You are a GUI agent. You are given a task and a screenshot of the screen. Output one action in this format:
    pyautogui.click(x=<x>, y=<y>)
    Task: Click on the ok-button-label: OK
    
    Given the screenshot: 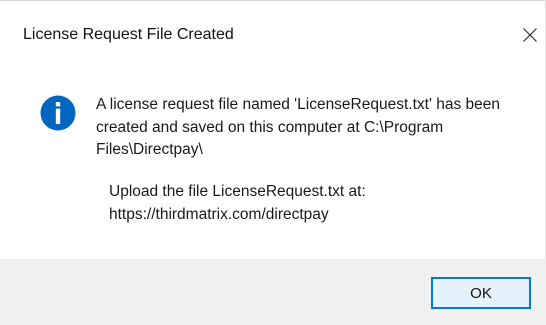 What is the action you would take?
    pyautogui.click(x=481, y=293)
    